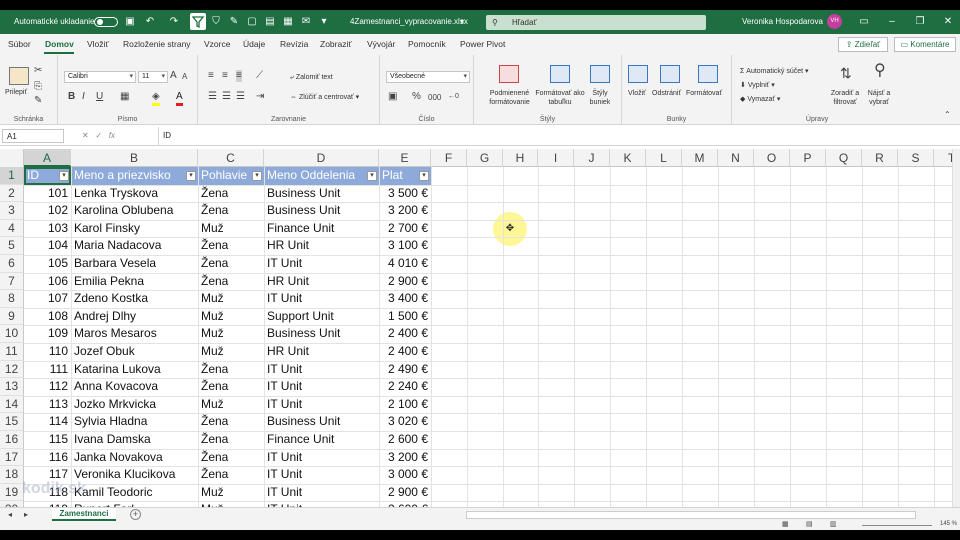 The width and height of the screenshot is (960, 540). I want to click on italic-button: I, so click(83, 97).